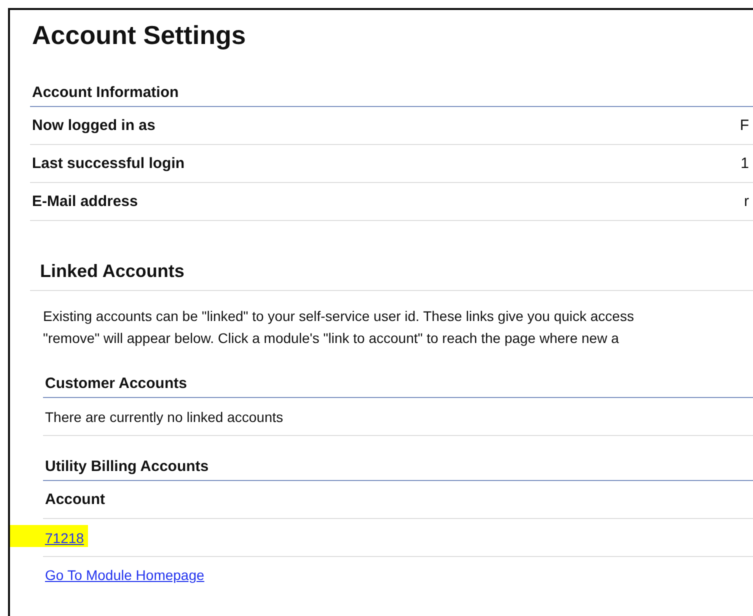 The height and width of the screenshot is (616, 753). What do you see at coordinates (85, 201) in the screenshot?
I see `field-label: E-Mail address` at bounding box center [85, 201].